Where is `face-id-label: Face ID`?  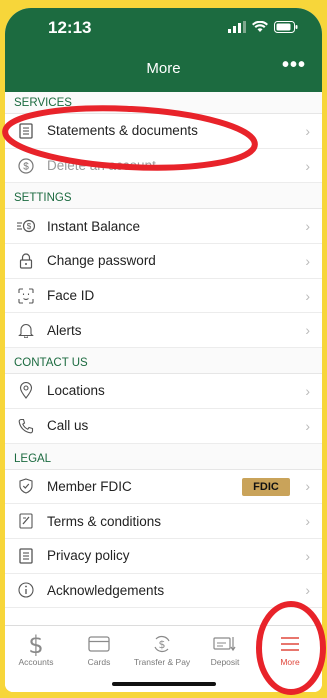
face-id-label: Face ID is located at coordinates (71, 296).